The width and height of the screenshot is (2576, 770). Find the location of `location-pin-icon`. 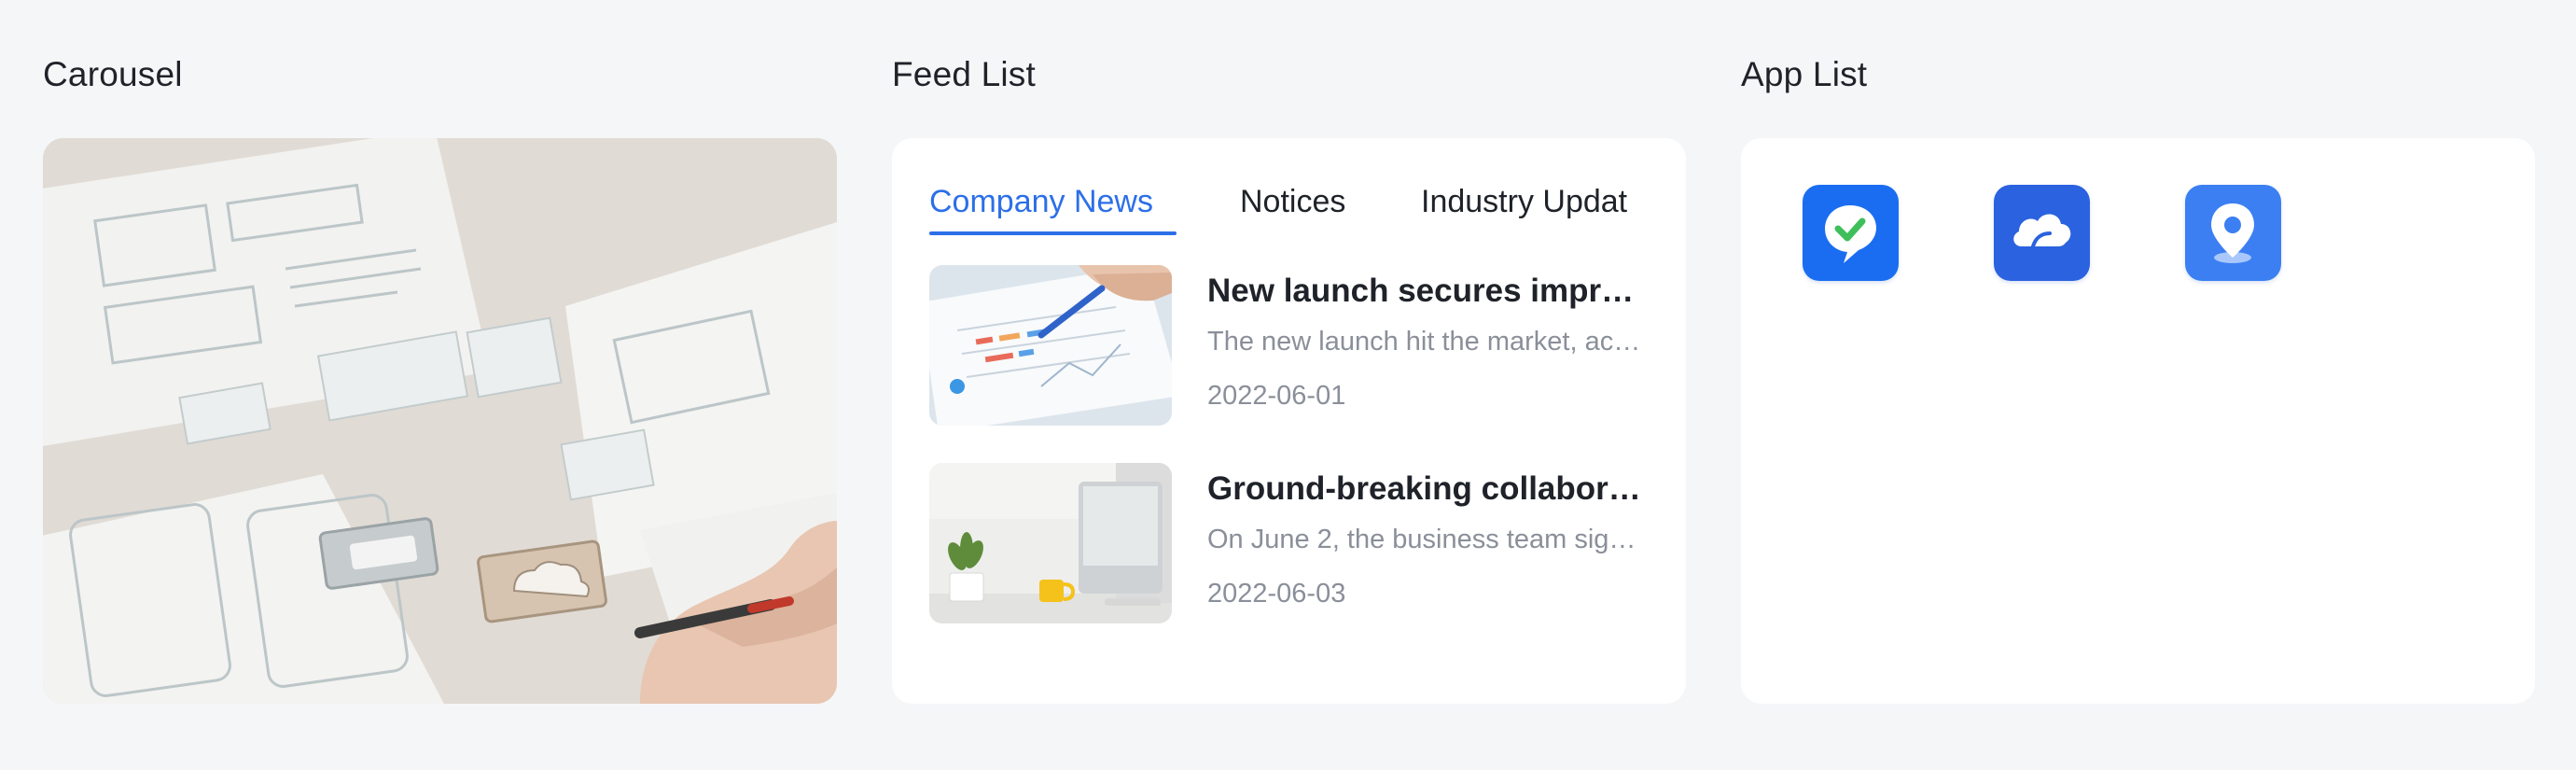

location-pin-icon is located at coordinates (2233, 233).